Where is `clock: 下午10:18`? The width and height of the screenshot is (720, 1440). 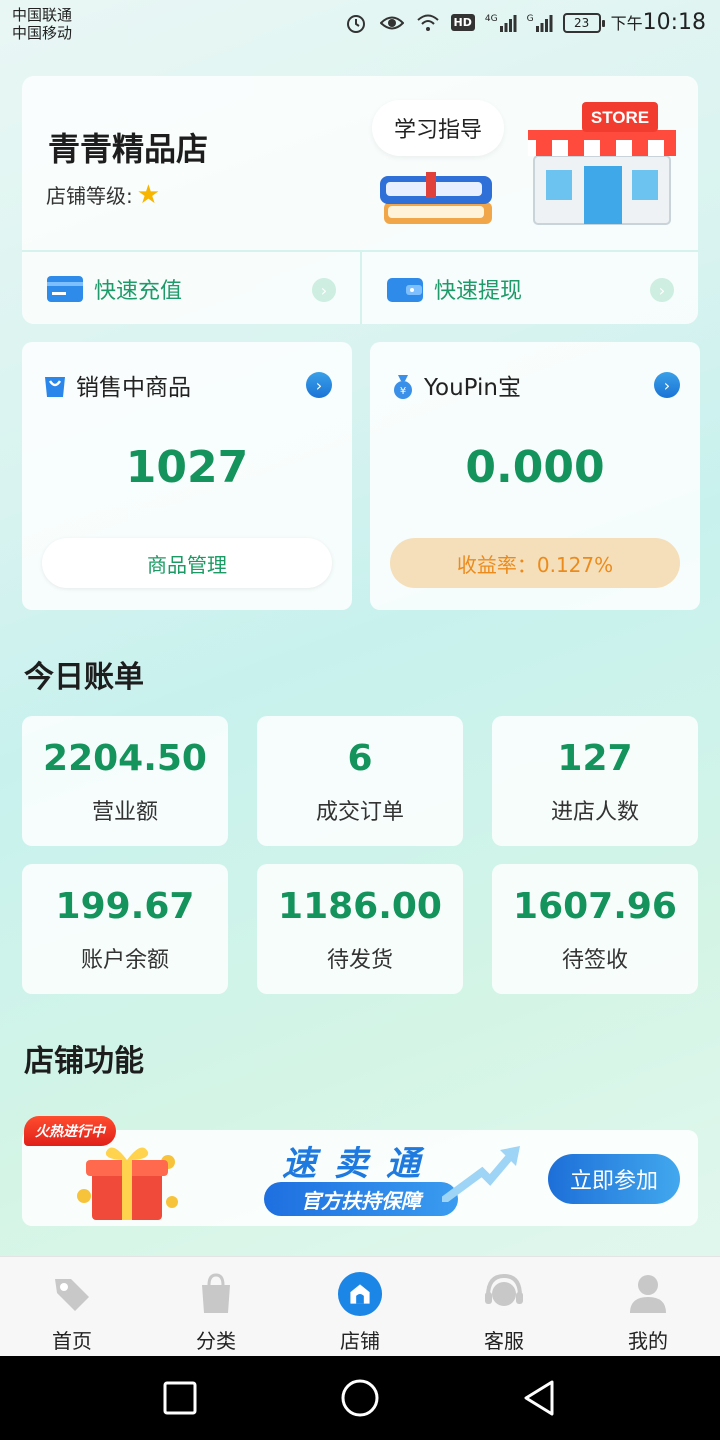
clock: 下午10:18 is located at coordinates (658, 22).